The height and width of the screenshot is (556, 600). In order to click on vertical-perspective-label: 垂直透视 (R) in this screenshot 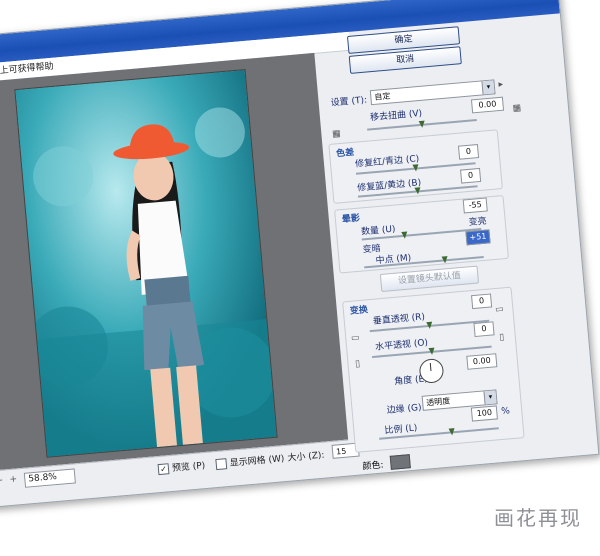, I will do `click(399, 319)`.